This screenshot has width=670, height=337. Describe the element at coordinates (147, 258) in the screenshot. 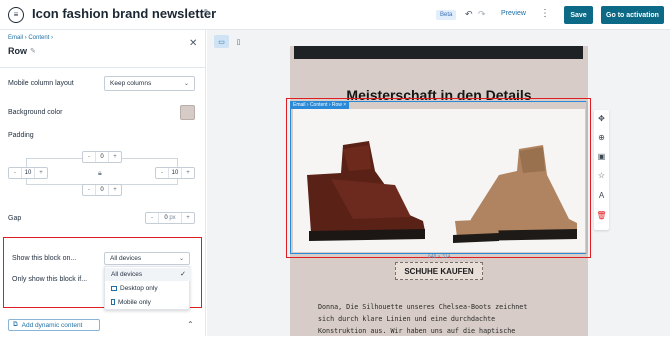

I see `show-block-select: All devices ⌄` at that location.